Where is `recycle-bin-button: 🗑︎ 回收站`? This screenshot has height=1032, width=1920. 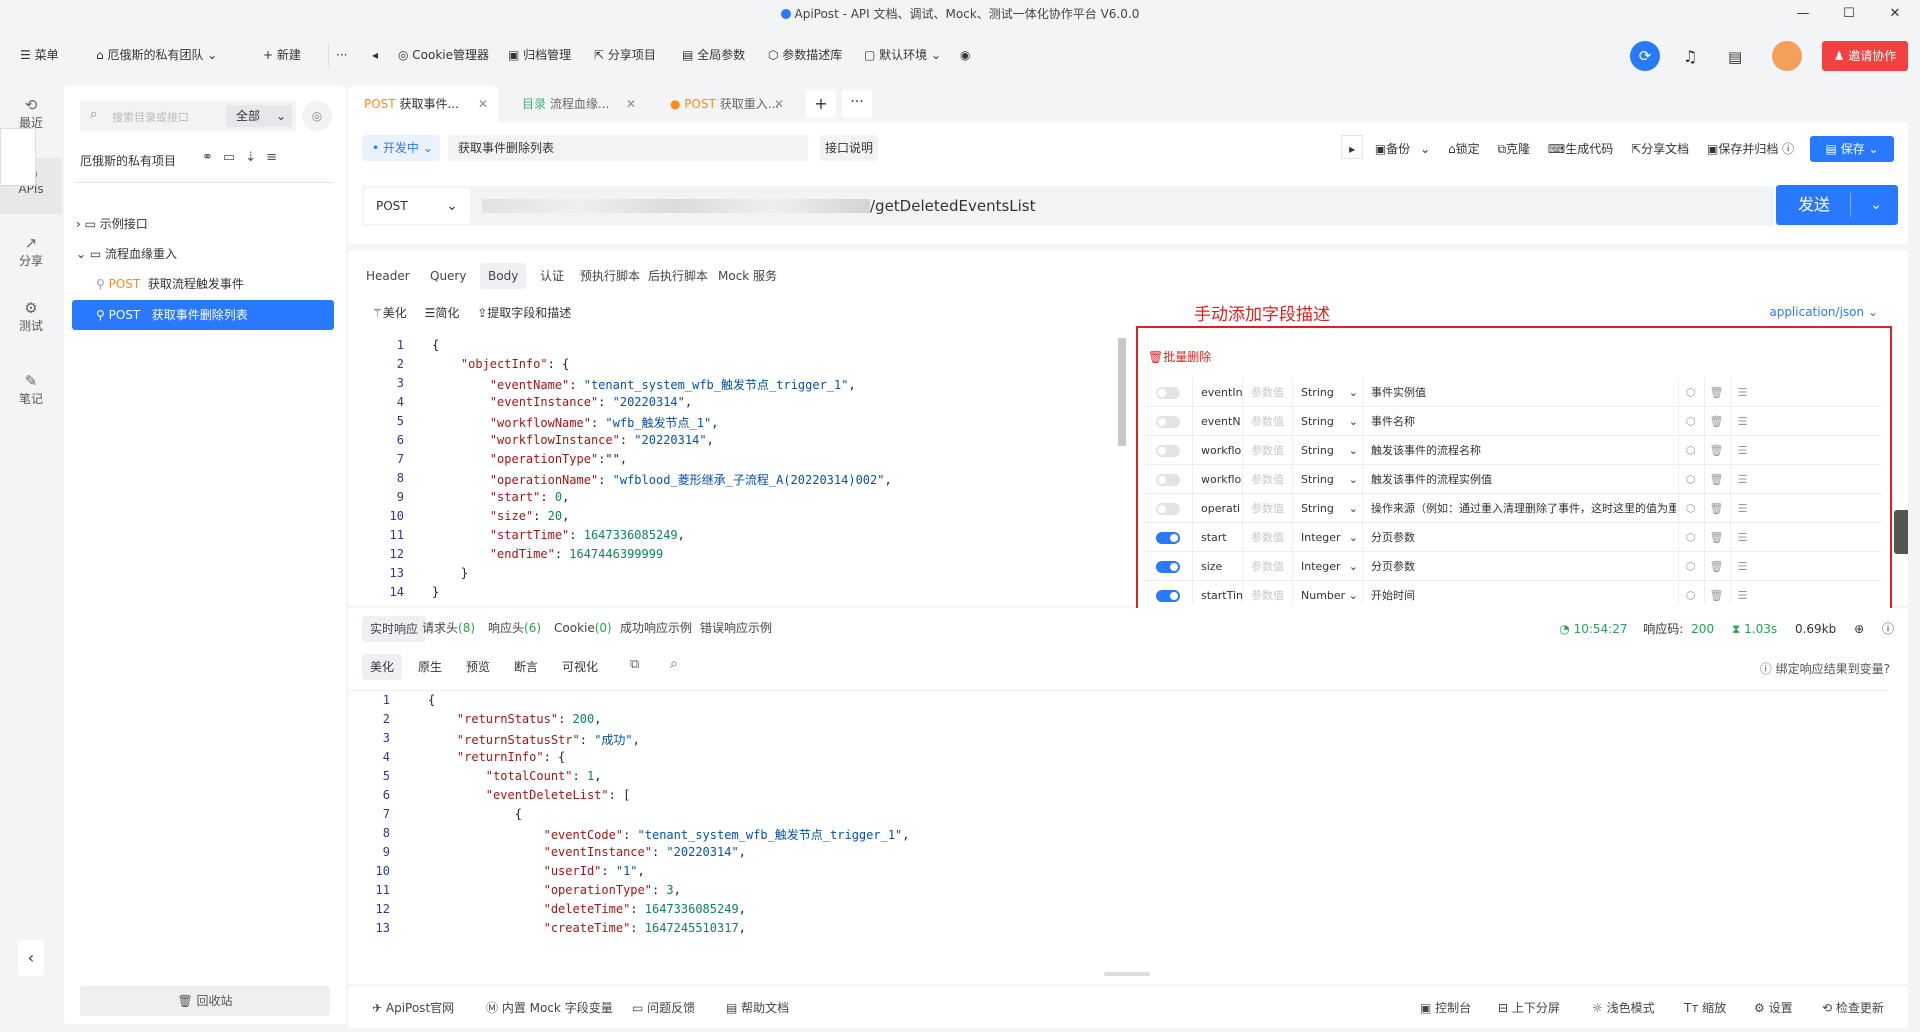
recycle-bin-button: 🗑︎ 回收站 is located at coordinates (205, 1001).